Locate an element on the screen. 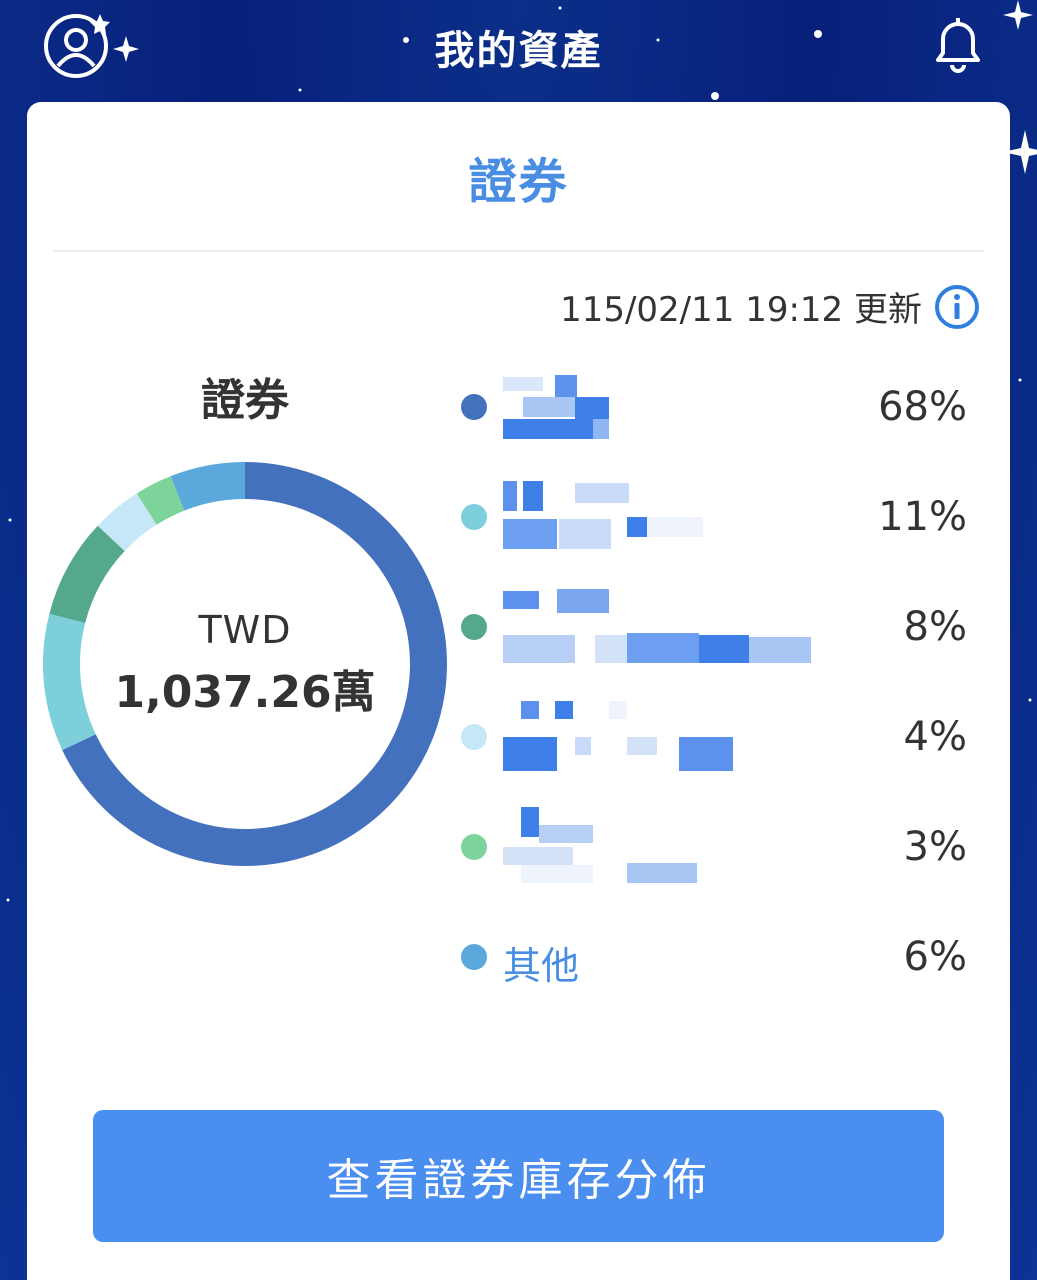 Image resolution: width=1037 pixels, height=1280 pixels. legend-item: 3% is located at coordinates (717, 847).